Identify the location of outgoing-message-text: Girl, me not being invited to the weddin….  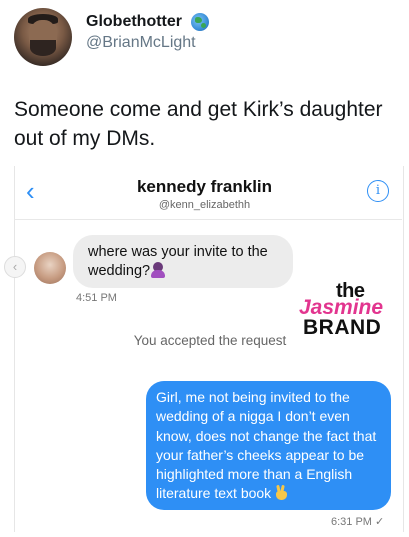
(266, 445).